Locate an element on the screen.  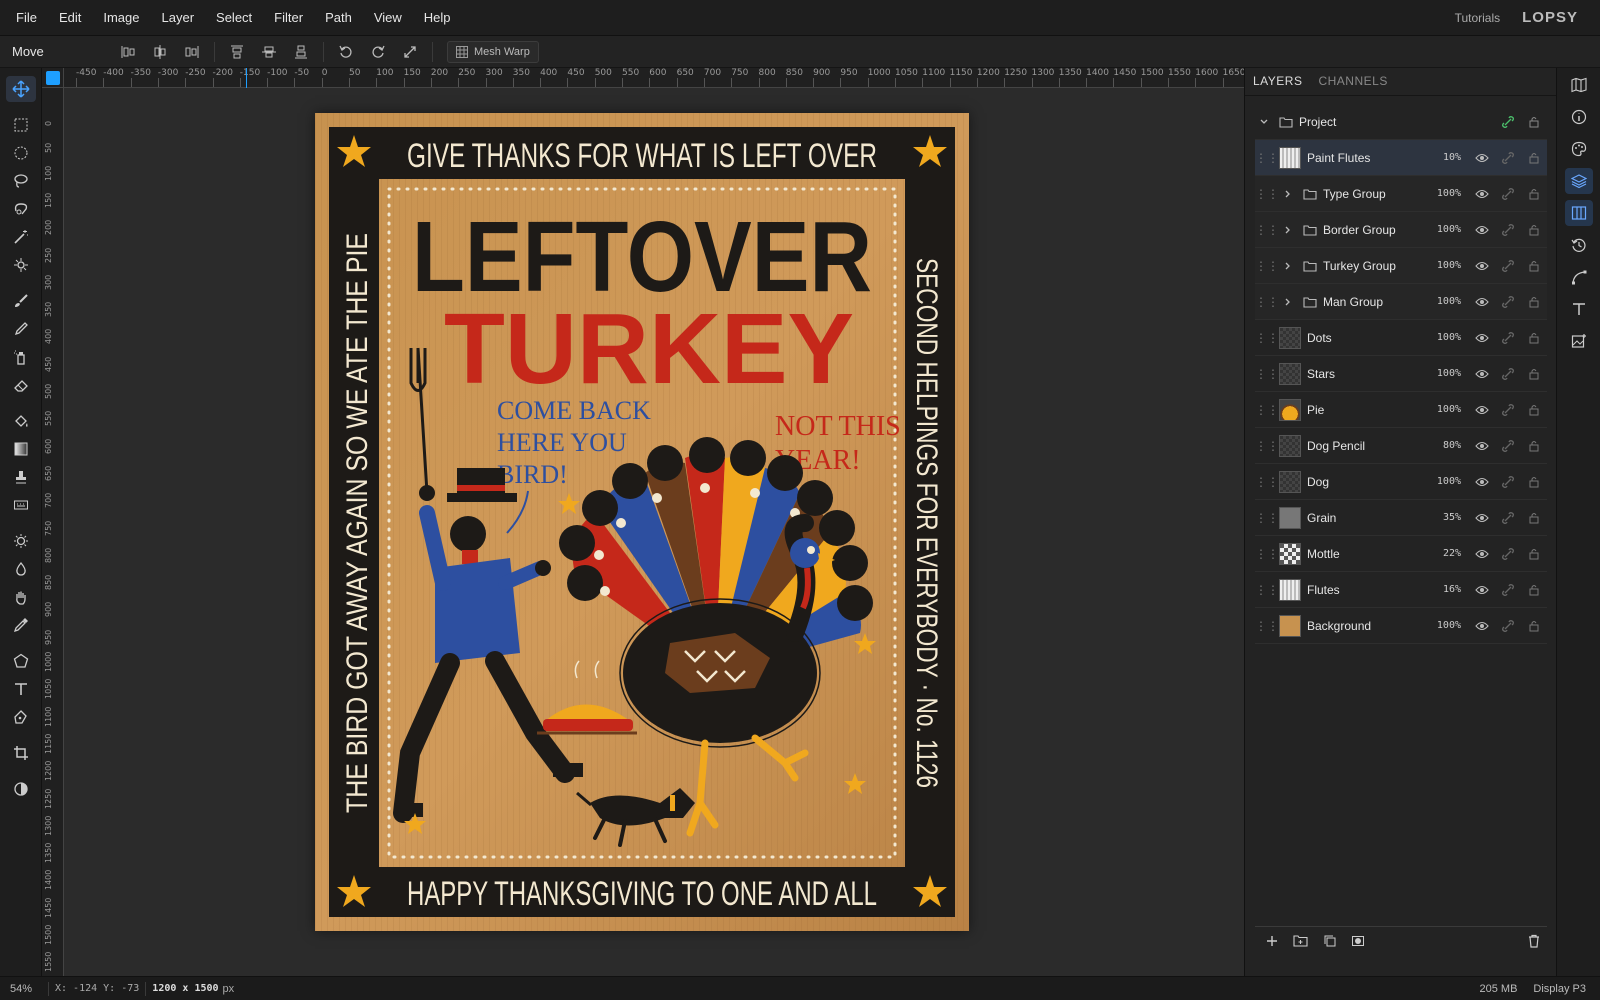
delete-layer-button is located at coordinates (1534, 943).